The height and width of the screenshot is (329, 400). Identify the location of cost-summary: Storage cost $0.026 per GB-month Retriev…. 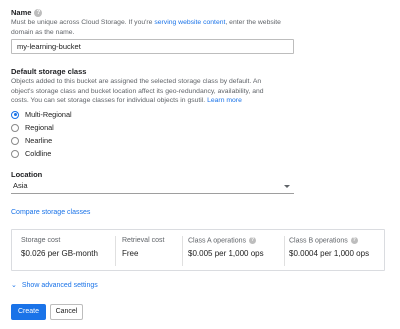
(198, 250).